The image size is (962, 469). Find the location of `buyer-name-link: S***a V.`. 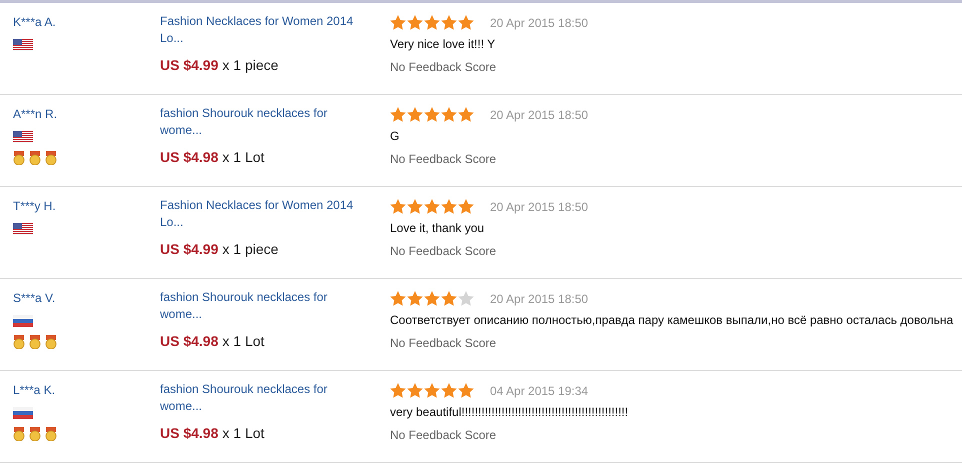

buyer-name-link: S***a V. is located at coordinates (34, 298).